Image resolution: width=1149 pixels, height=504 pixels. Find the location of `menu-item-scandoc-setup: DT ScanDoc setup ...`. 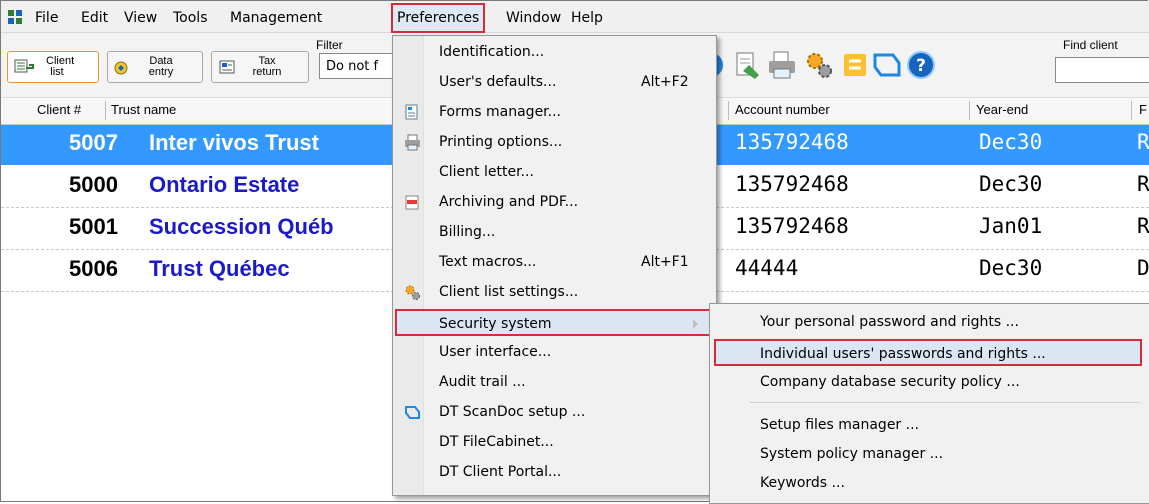

menu-item-scandoc-setup: DT ScanDoc setup ... is located at coordinates (554, 412).